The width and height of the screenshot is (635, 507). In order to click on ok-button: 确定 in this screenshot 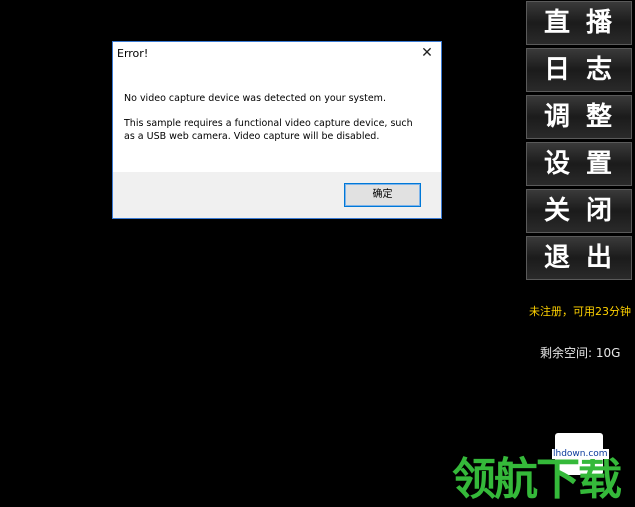, I will do `click(382, 195)`.